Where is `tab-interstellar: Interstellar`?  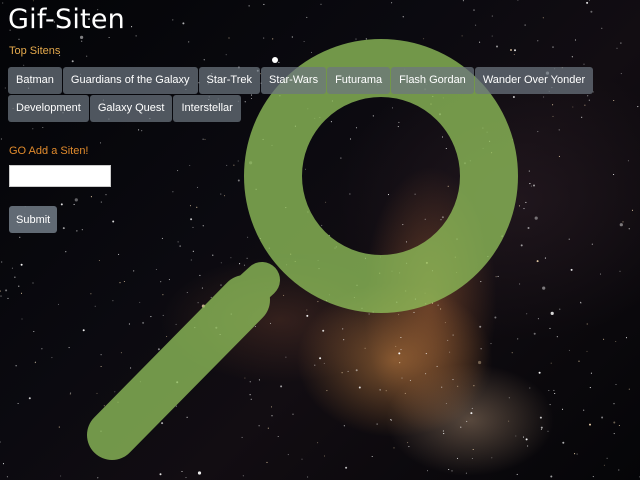
tab-interstellar: Interstellar is located at coordinates (207, 108).